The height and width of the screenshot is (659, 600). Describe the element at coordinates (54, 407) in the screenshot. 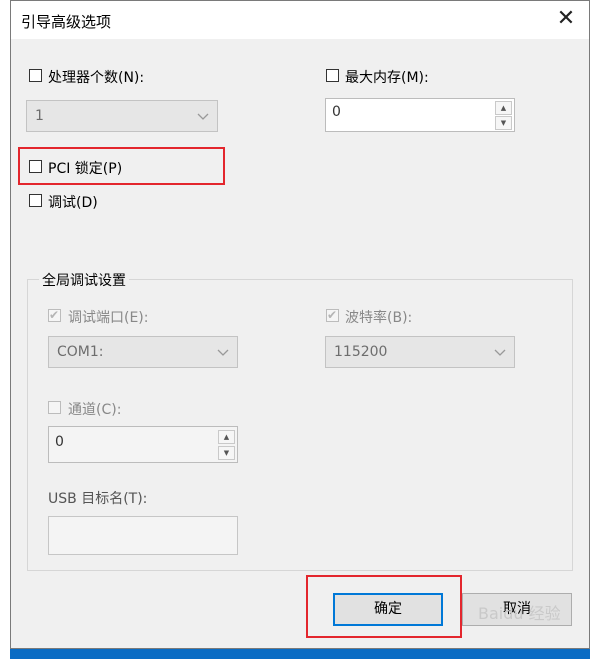

I see `channel-checkbox` at that location.